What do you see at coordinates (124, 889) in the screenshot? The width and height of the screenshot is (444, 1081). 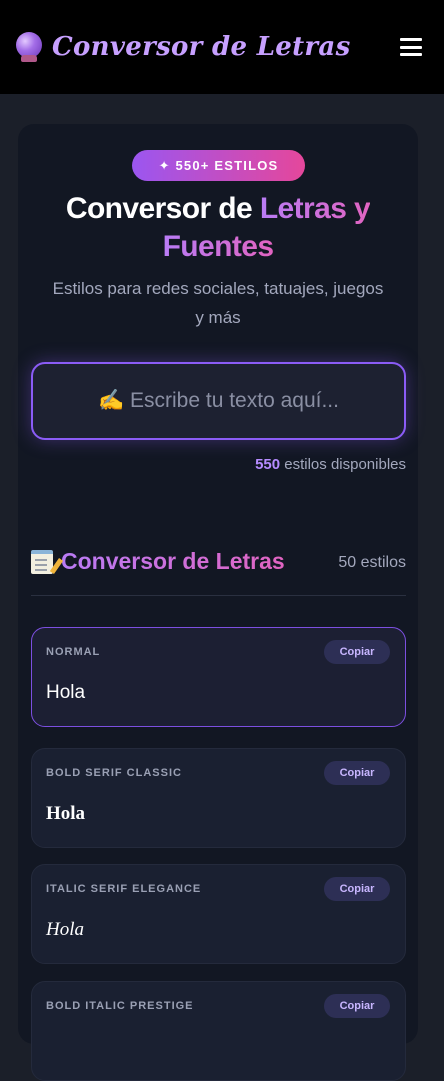 I see `style-name: ITALIC SERIF ELEGANCE` at bounding box center [124, 889].